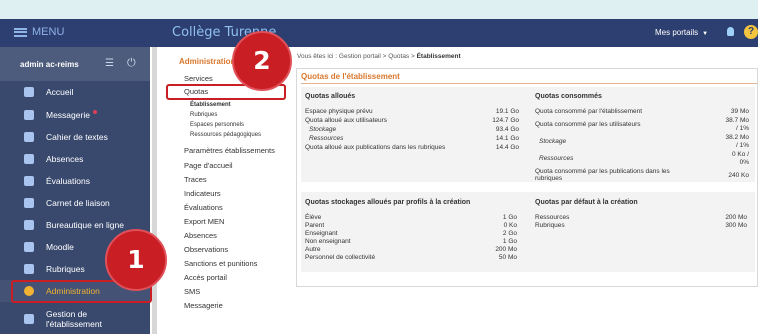  Describe the element at coordinates (379, 33) in the screenshot. I see `top-header: MENU Collège Turenne Mes portails ▼ ?` at that location.